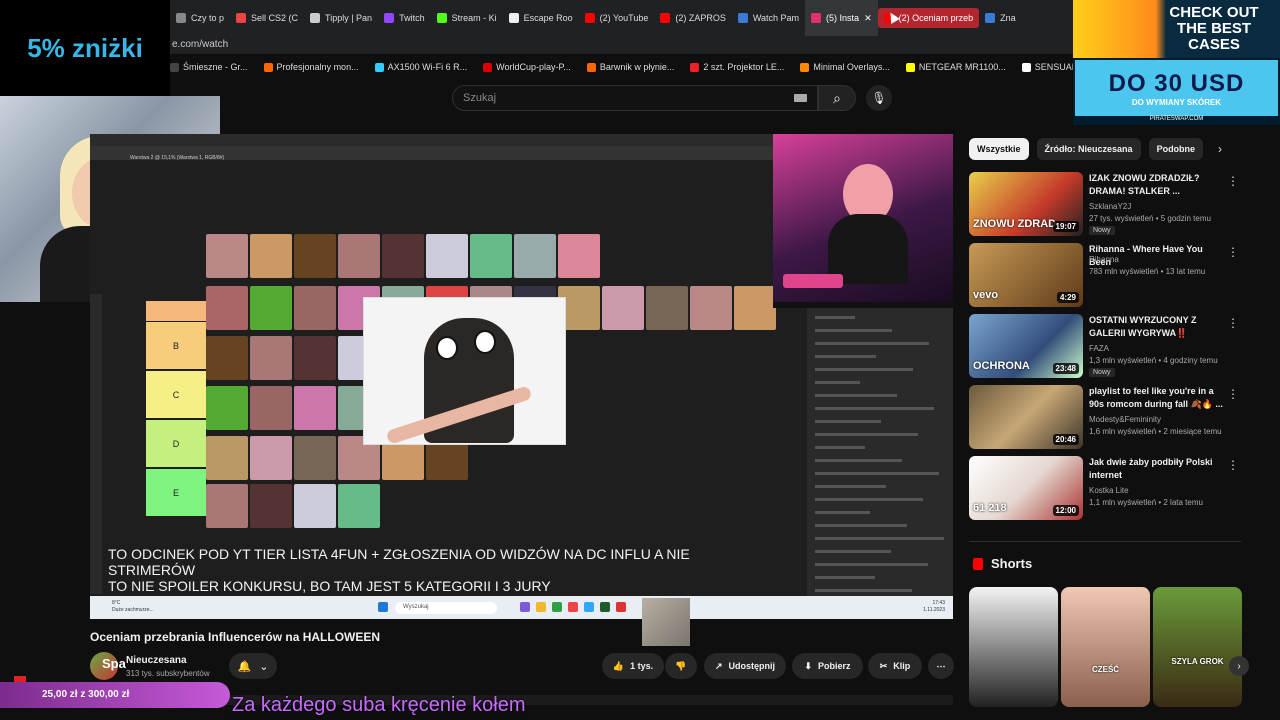 Image resolution: width=1280 pixels, height=720 pixels. I want to click on video-thumbnail: 20:46, so click(1026, 417).